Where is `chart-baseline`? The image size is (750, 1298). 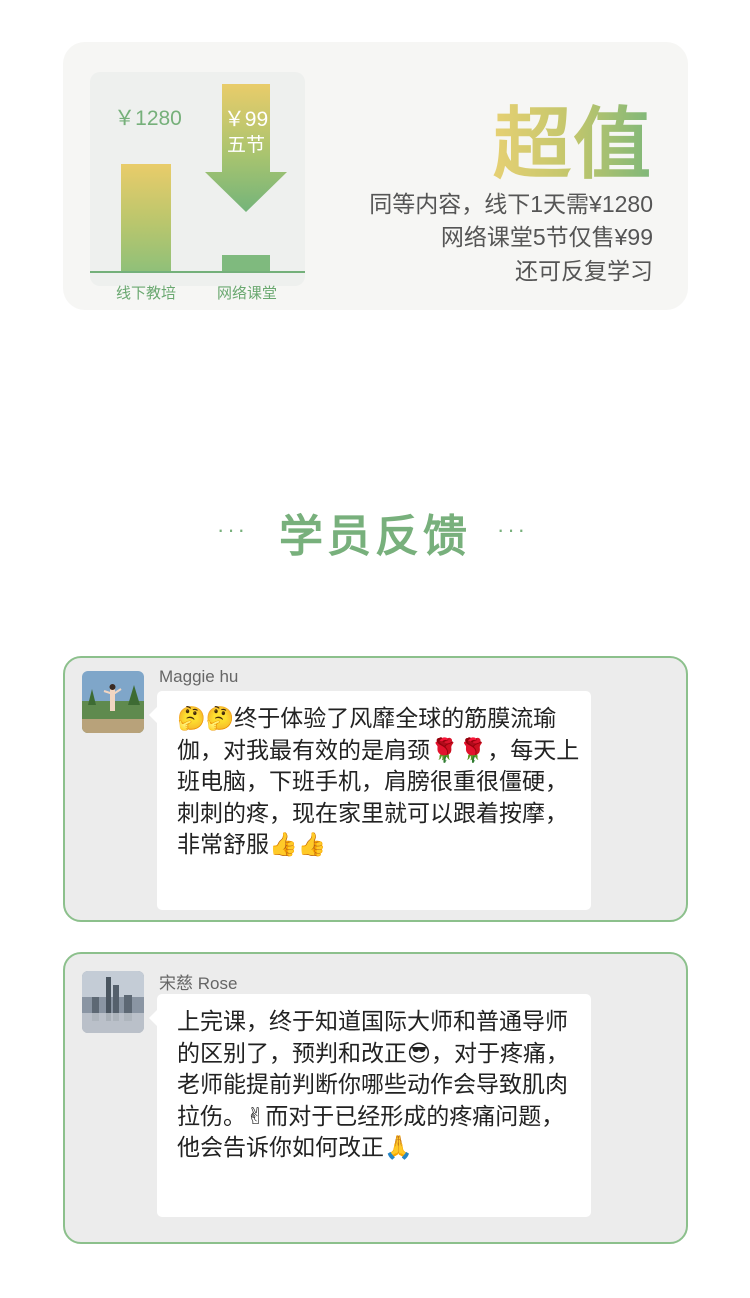 chart-baseline is located at coordinates (197, 272).